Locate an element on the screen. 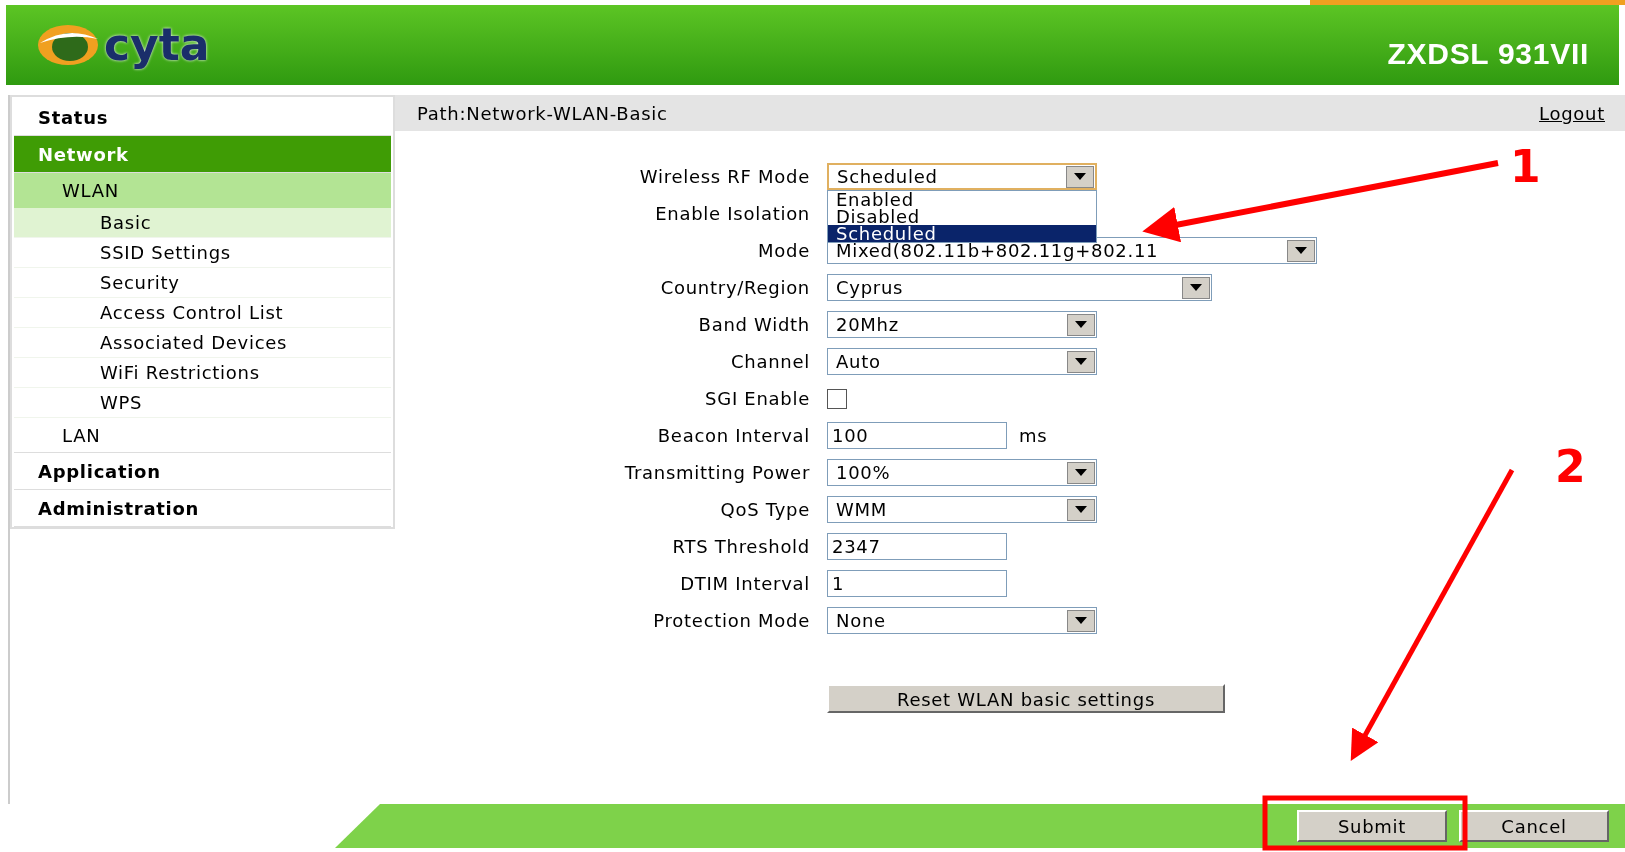  field-label: Country/Region is located at coordinates (734, 288).